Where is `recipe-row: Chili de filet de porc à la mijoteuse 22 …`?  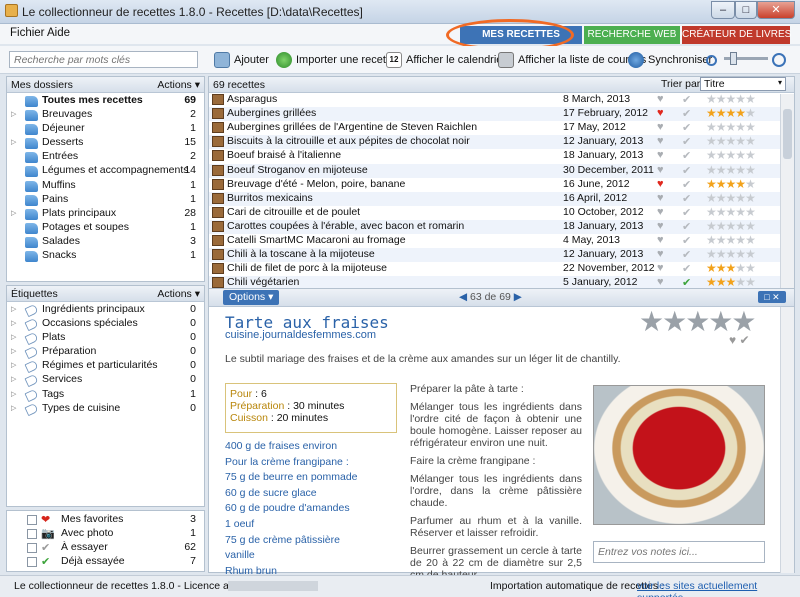
recipe-row: Chili de filet de porc à la mijoteuse 22 … is located at coordinates (494, 268).